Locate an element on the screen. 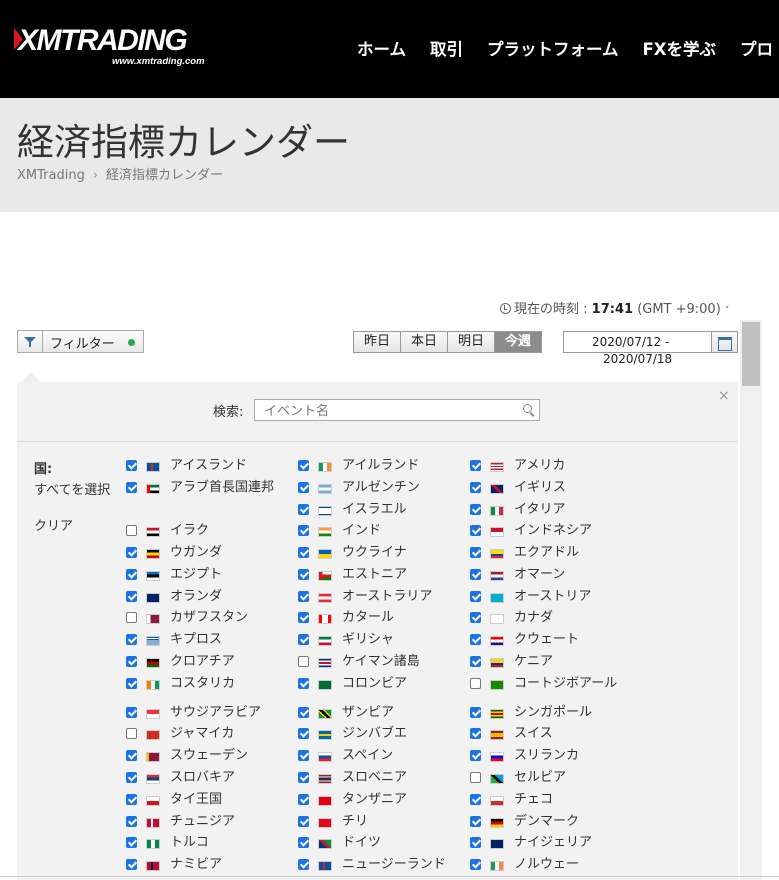  vertical-scrollbar is located at coordinates (751, 600).